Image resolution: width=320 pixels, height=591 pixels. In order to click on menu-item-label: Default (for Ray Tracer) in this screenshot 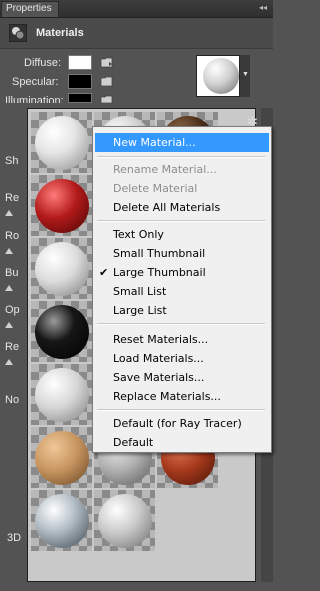, I will do `click(177, 423)`.